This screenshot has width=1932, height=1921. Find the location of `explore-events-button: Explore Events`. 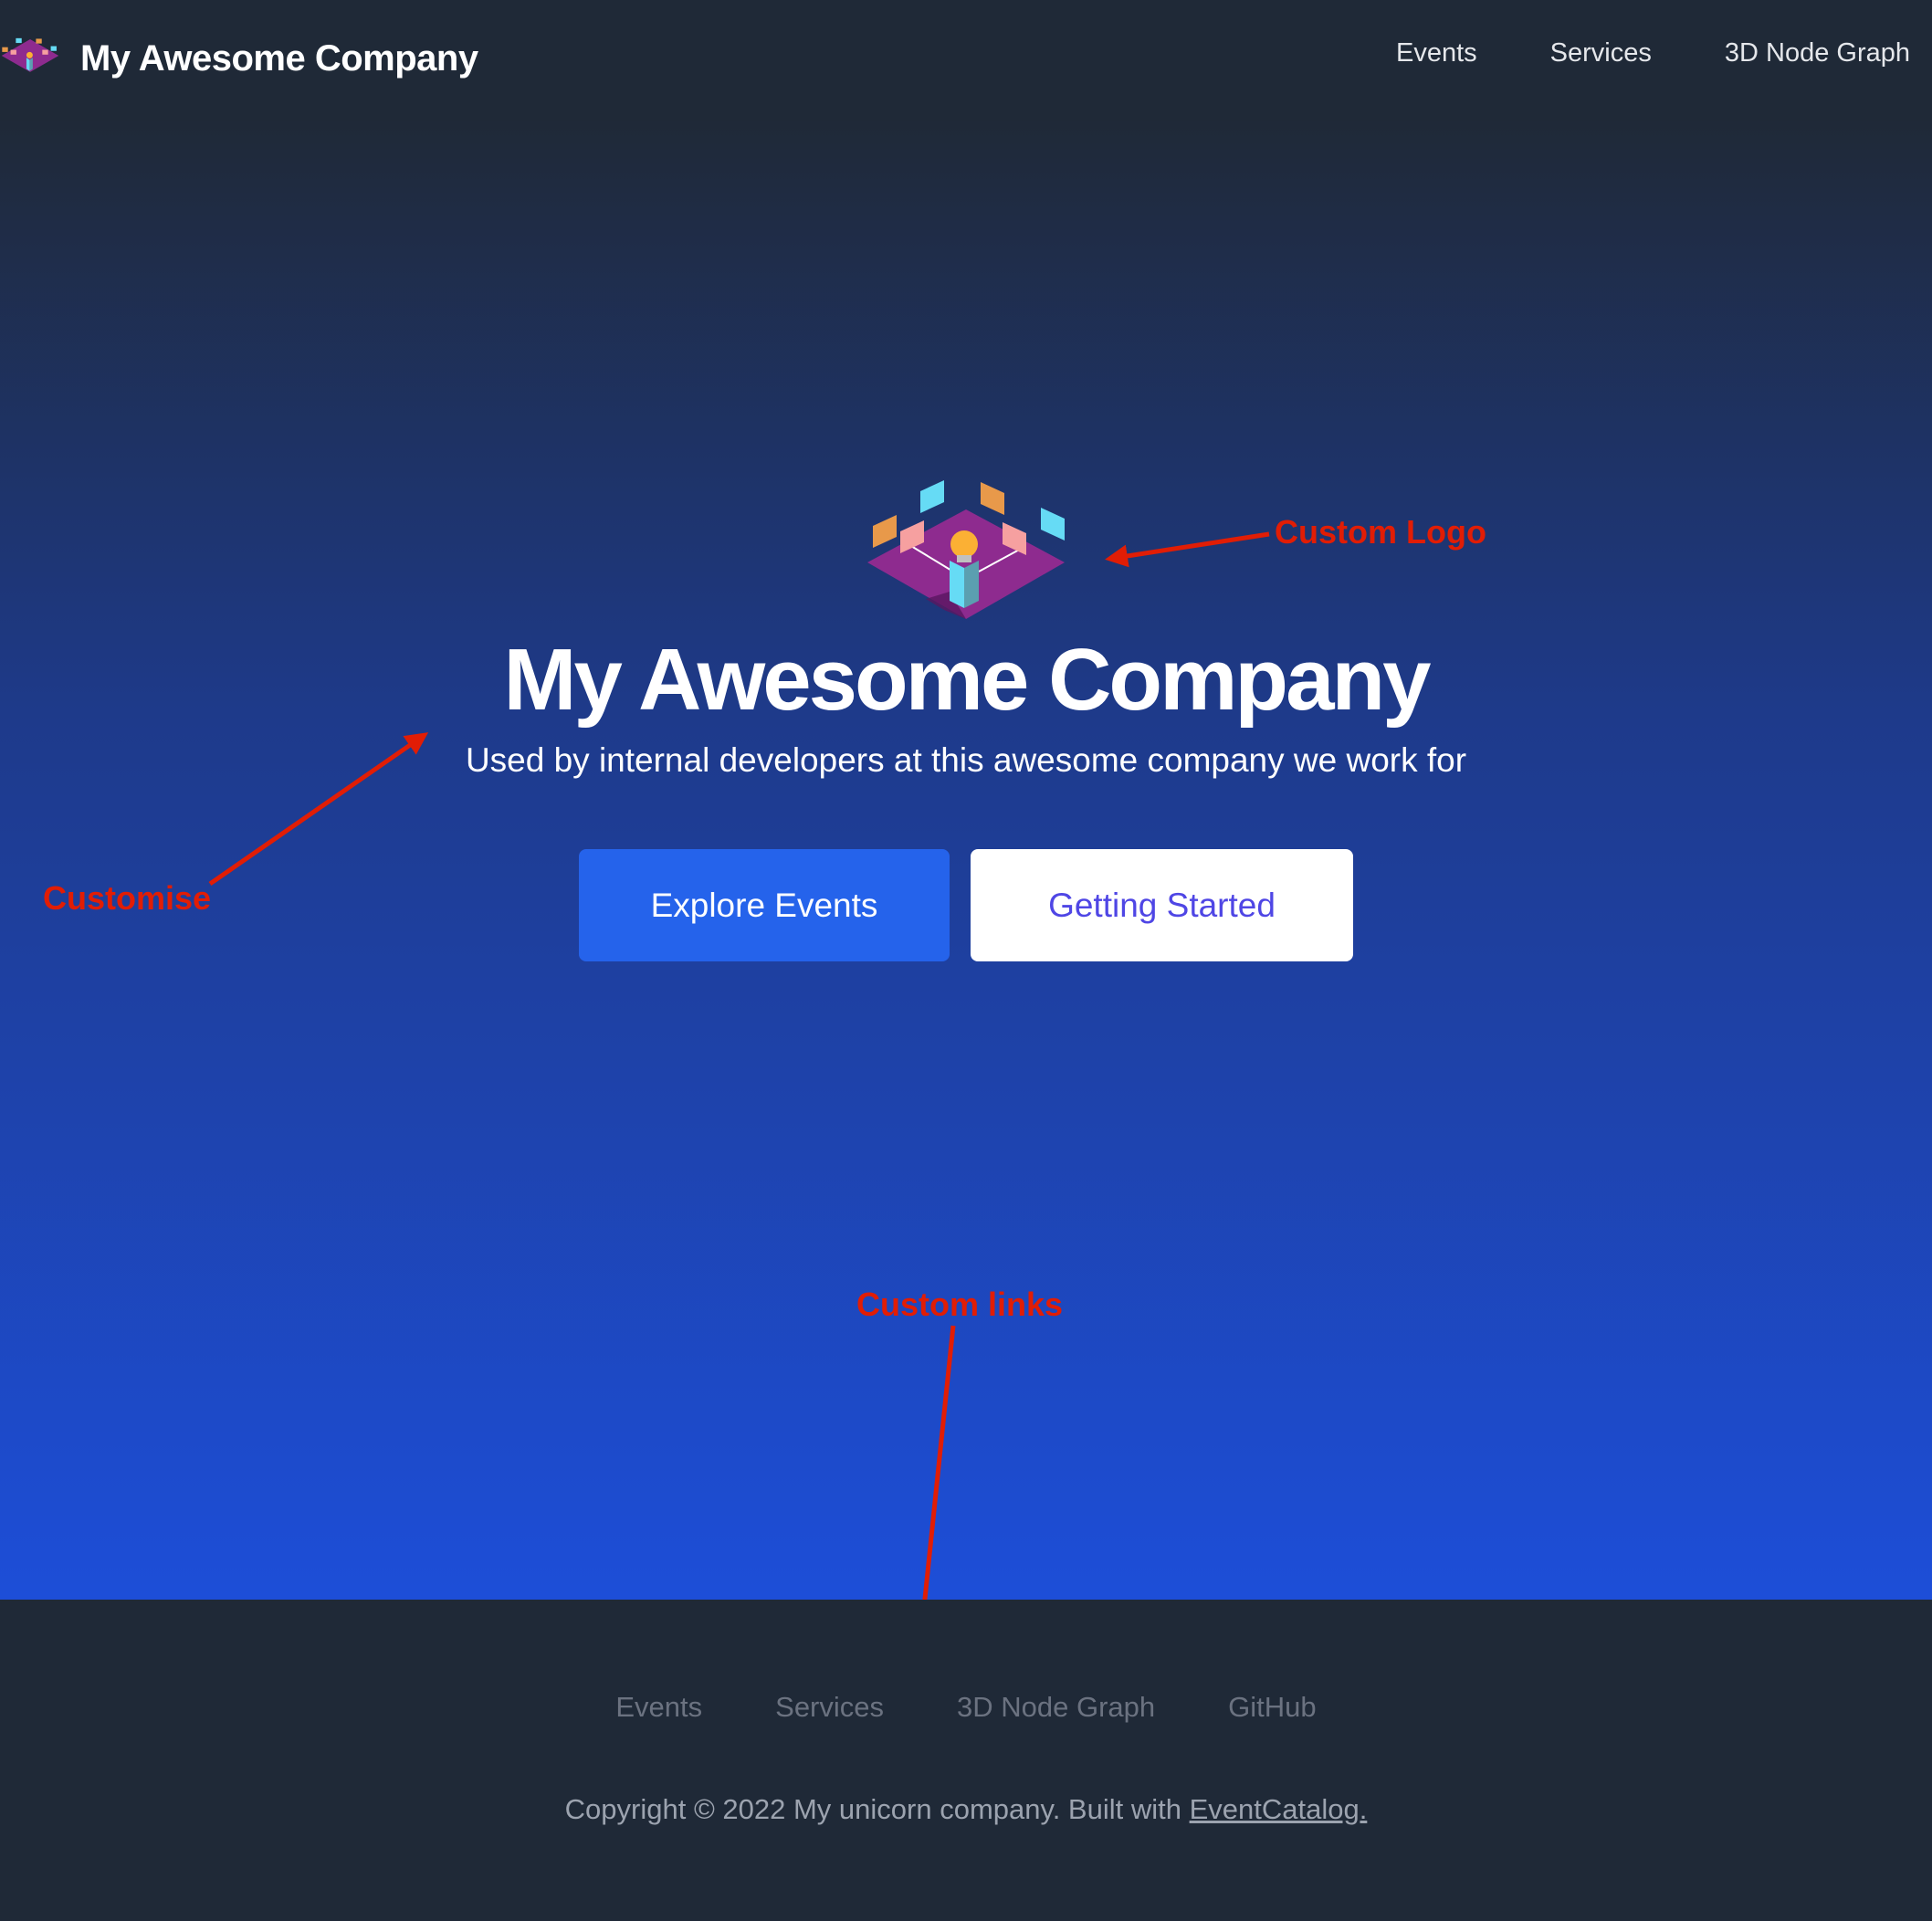

explore-events-button: Explore Events is located at coordinates (764, 905).